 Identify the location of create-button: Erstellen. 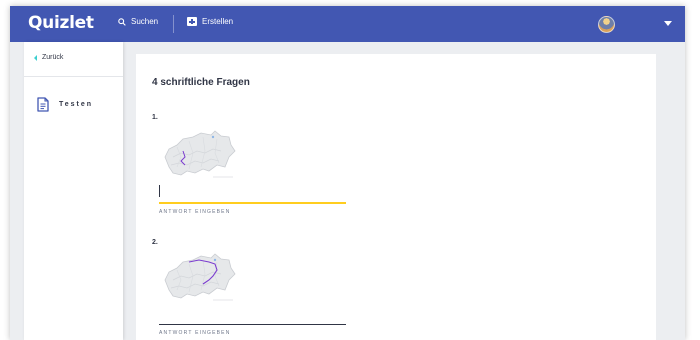
(210, 21).